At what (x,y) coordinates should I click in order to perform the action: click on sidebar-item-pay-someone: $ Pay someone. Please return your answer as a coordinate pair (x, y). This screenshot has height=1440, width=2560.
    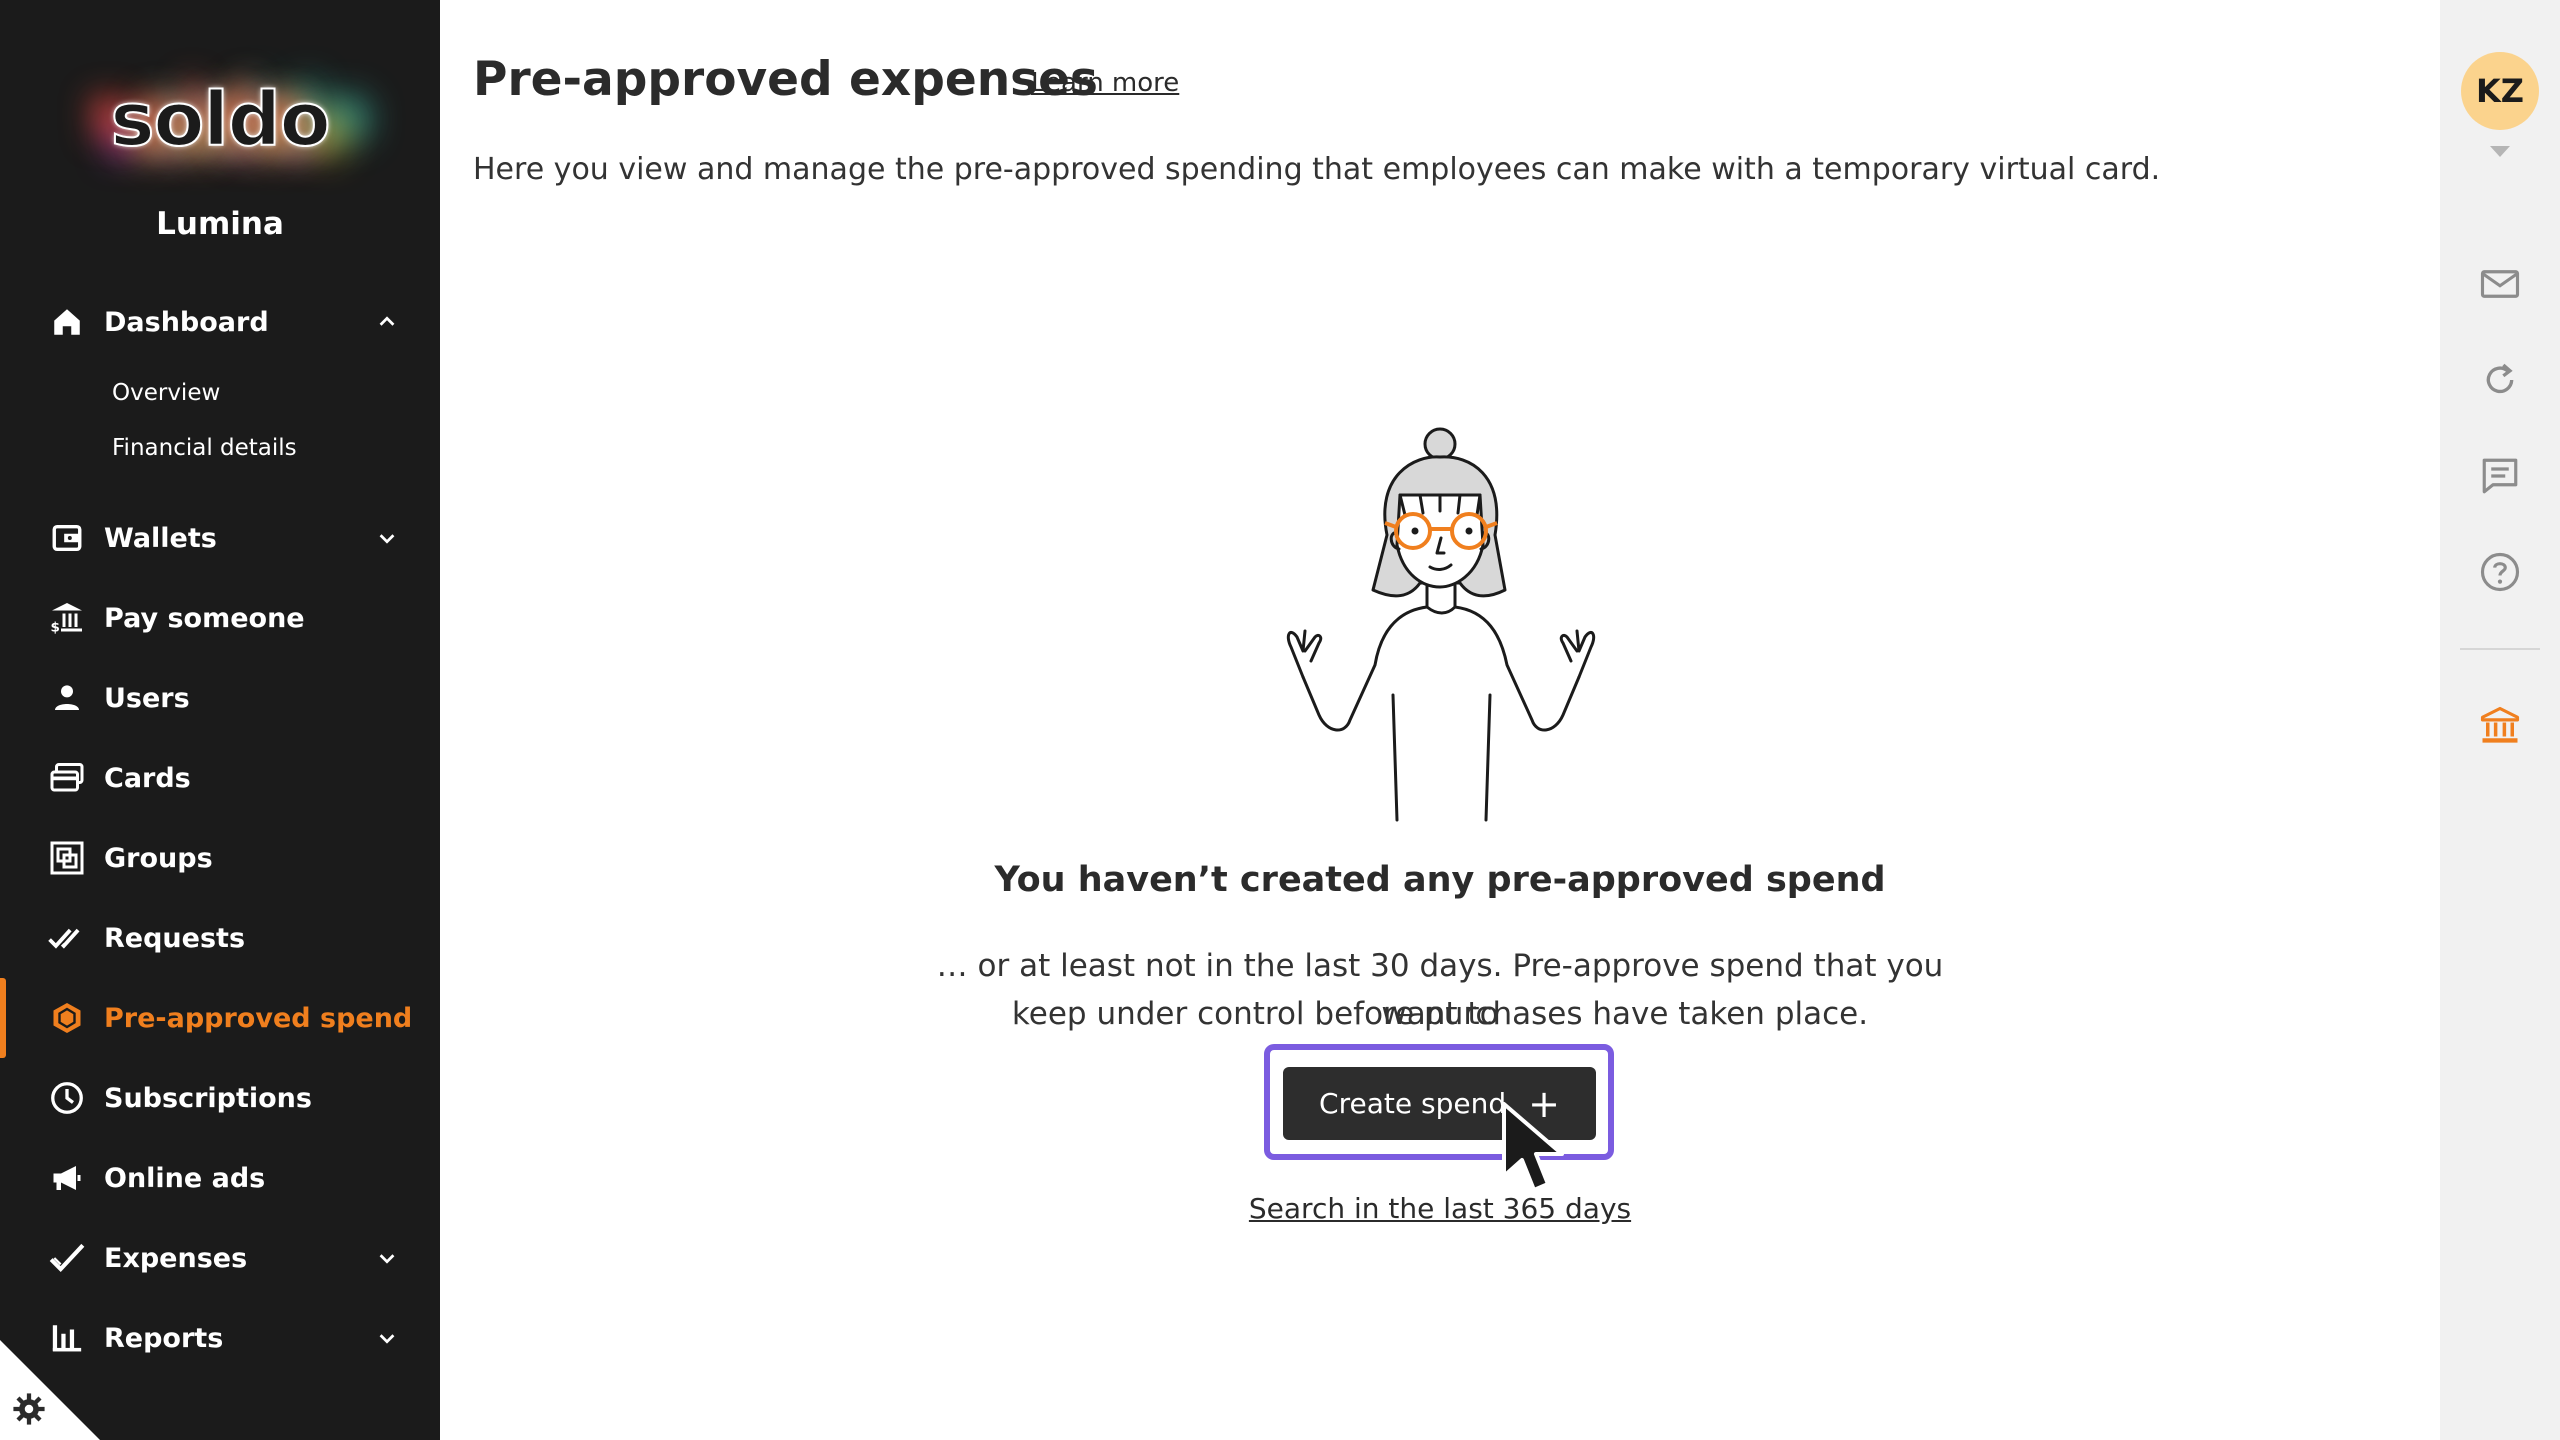
    Looking at the image, I should click on (220, 618).